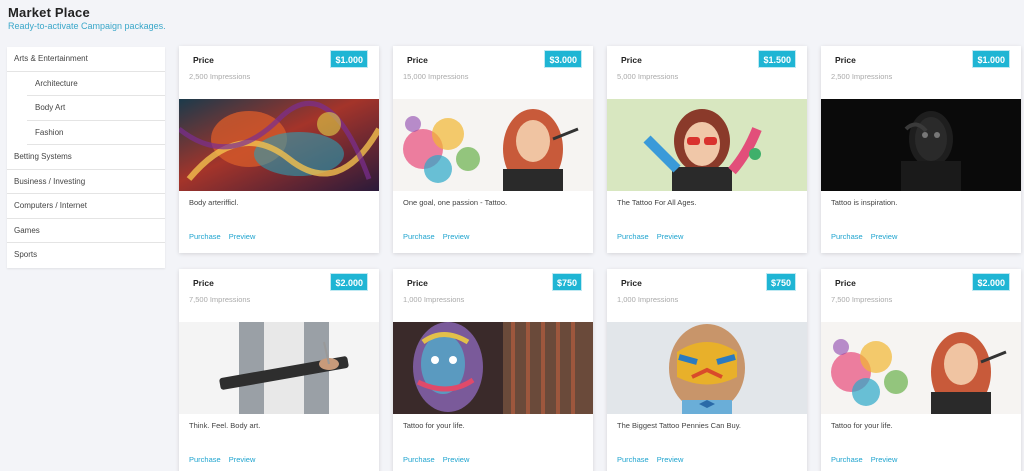  Describe the element at coordinates (563, 59) in the screenshot. I see `price-badge: $3.000` at that location.